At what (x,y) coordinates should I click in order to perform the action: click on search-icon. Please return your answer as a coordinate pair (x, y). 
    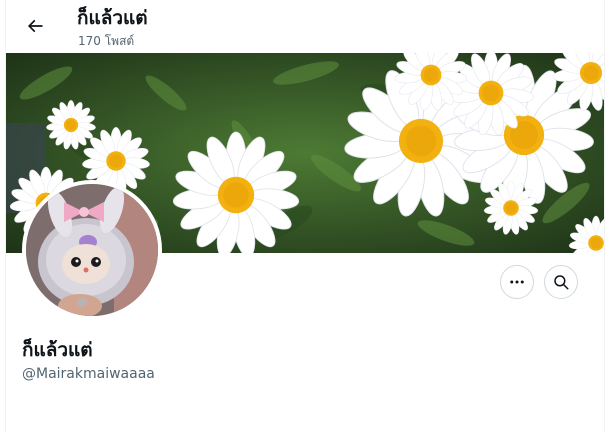
    Looking at the image, I should click on (561, 282).